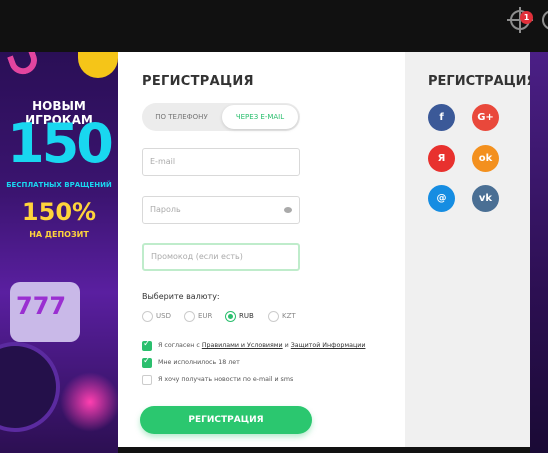 The height and width of the screenshot is (453, 548). Describe the element at coordinates (482, 81) in the screenshot. I see `social-title: РЕГИСТРАЦИЯ` at that location.